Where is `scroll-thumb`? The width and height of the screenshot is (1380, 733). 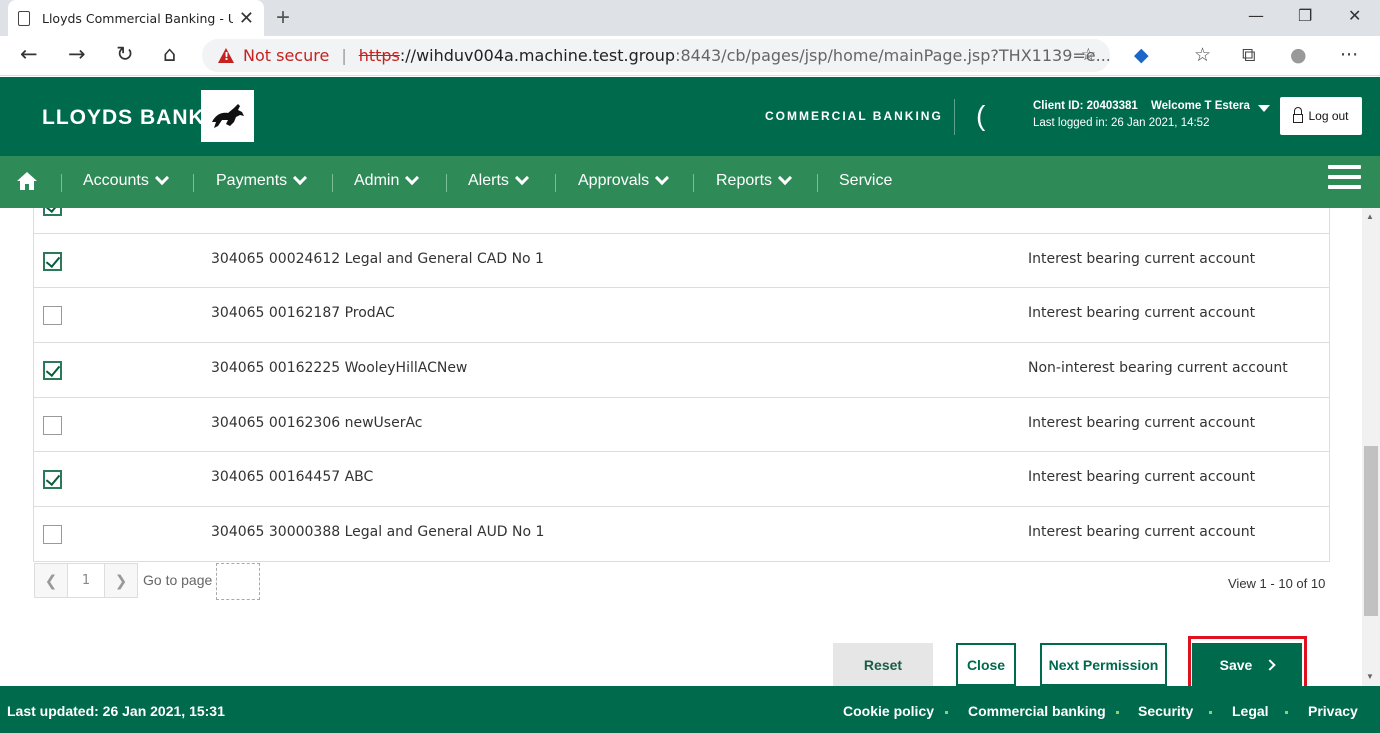 scroll-thumb is located at coordinates (1371, 531).